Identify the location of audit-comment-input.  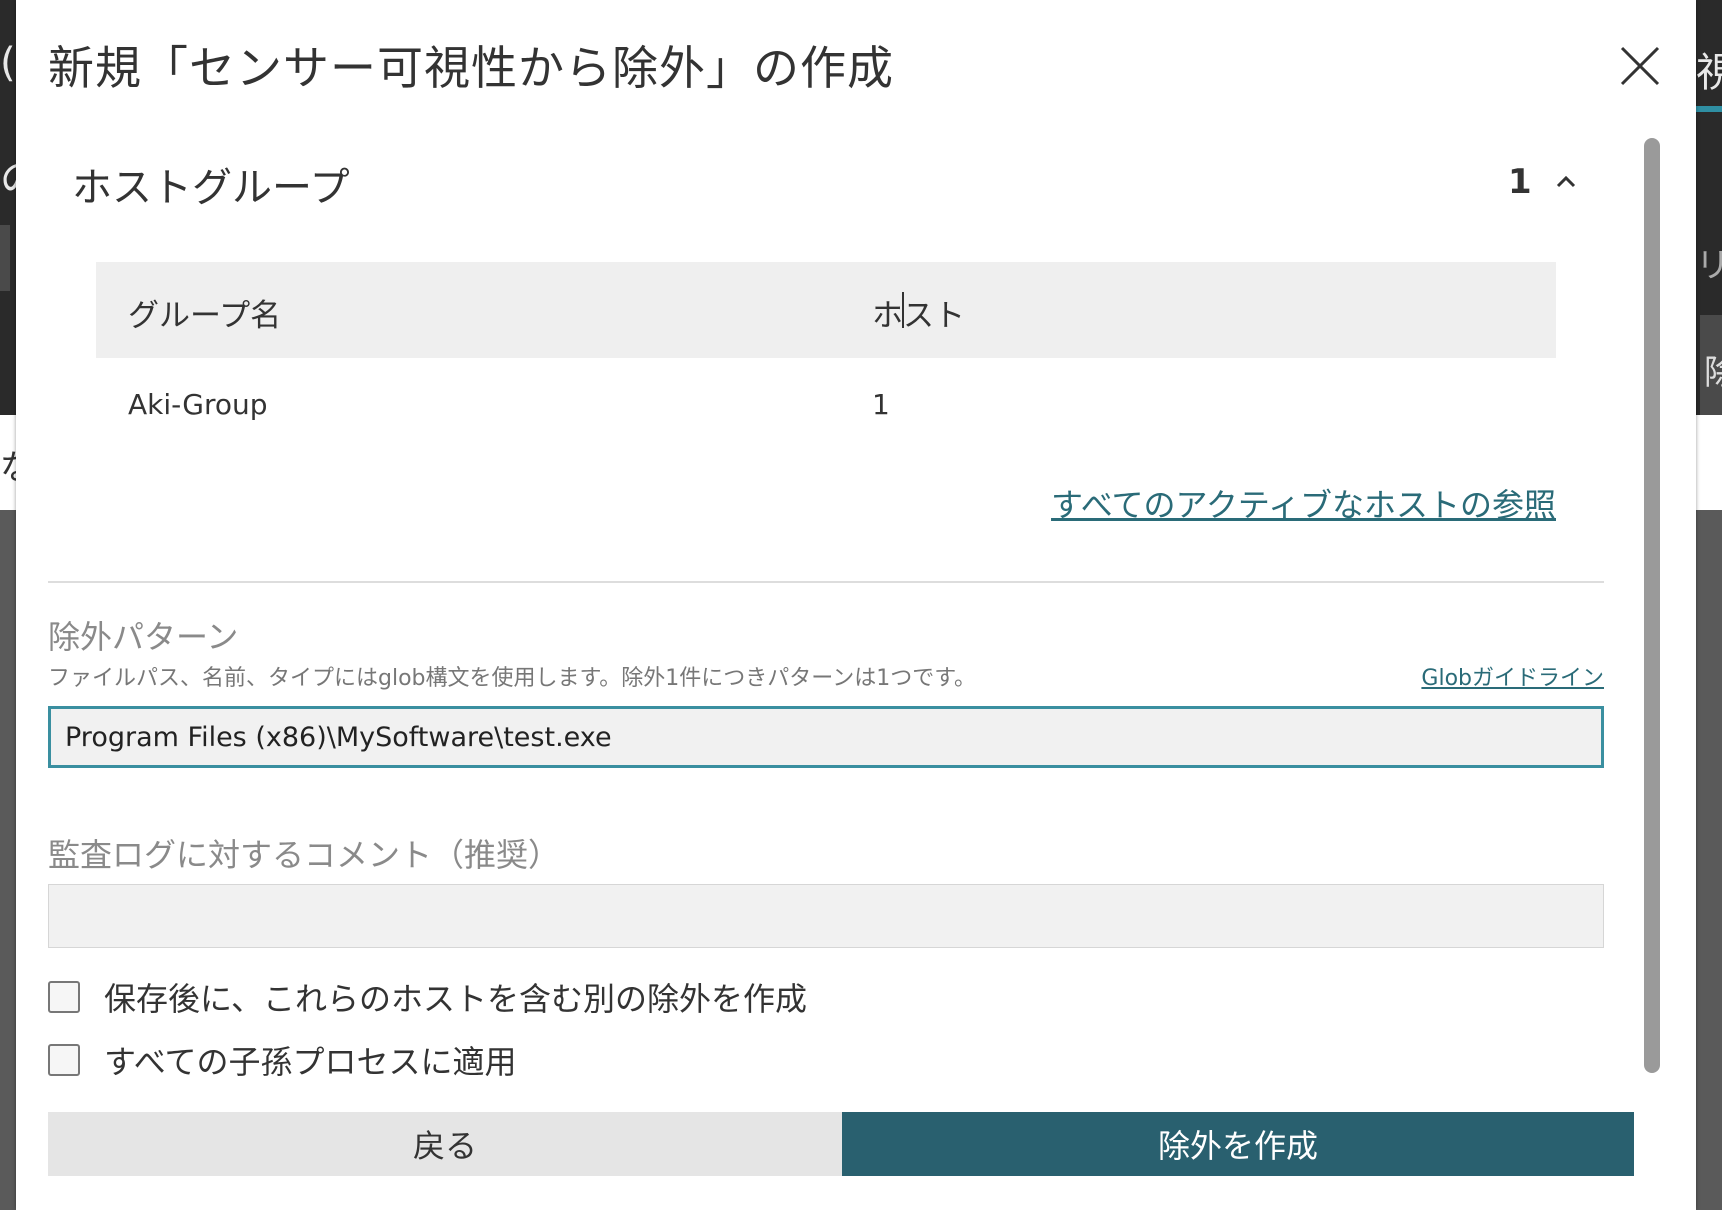
(826, 916).